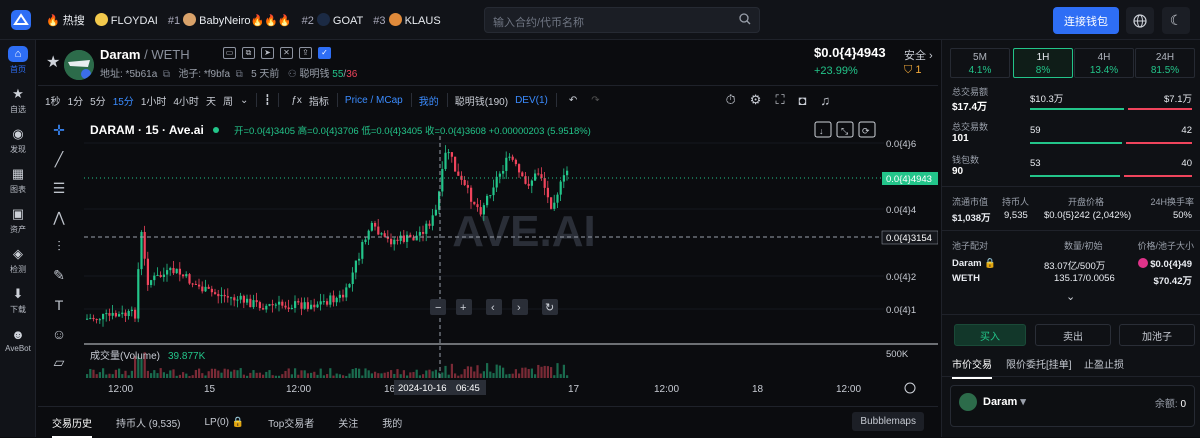 This screenshot has width=1200, height=438. What do you see at coordinates (123, 100) in the screenshot?
I see `interval-15m: 15分` at bounding box center [123, 100].